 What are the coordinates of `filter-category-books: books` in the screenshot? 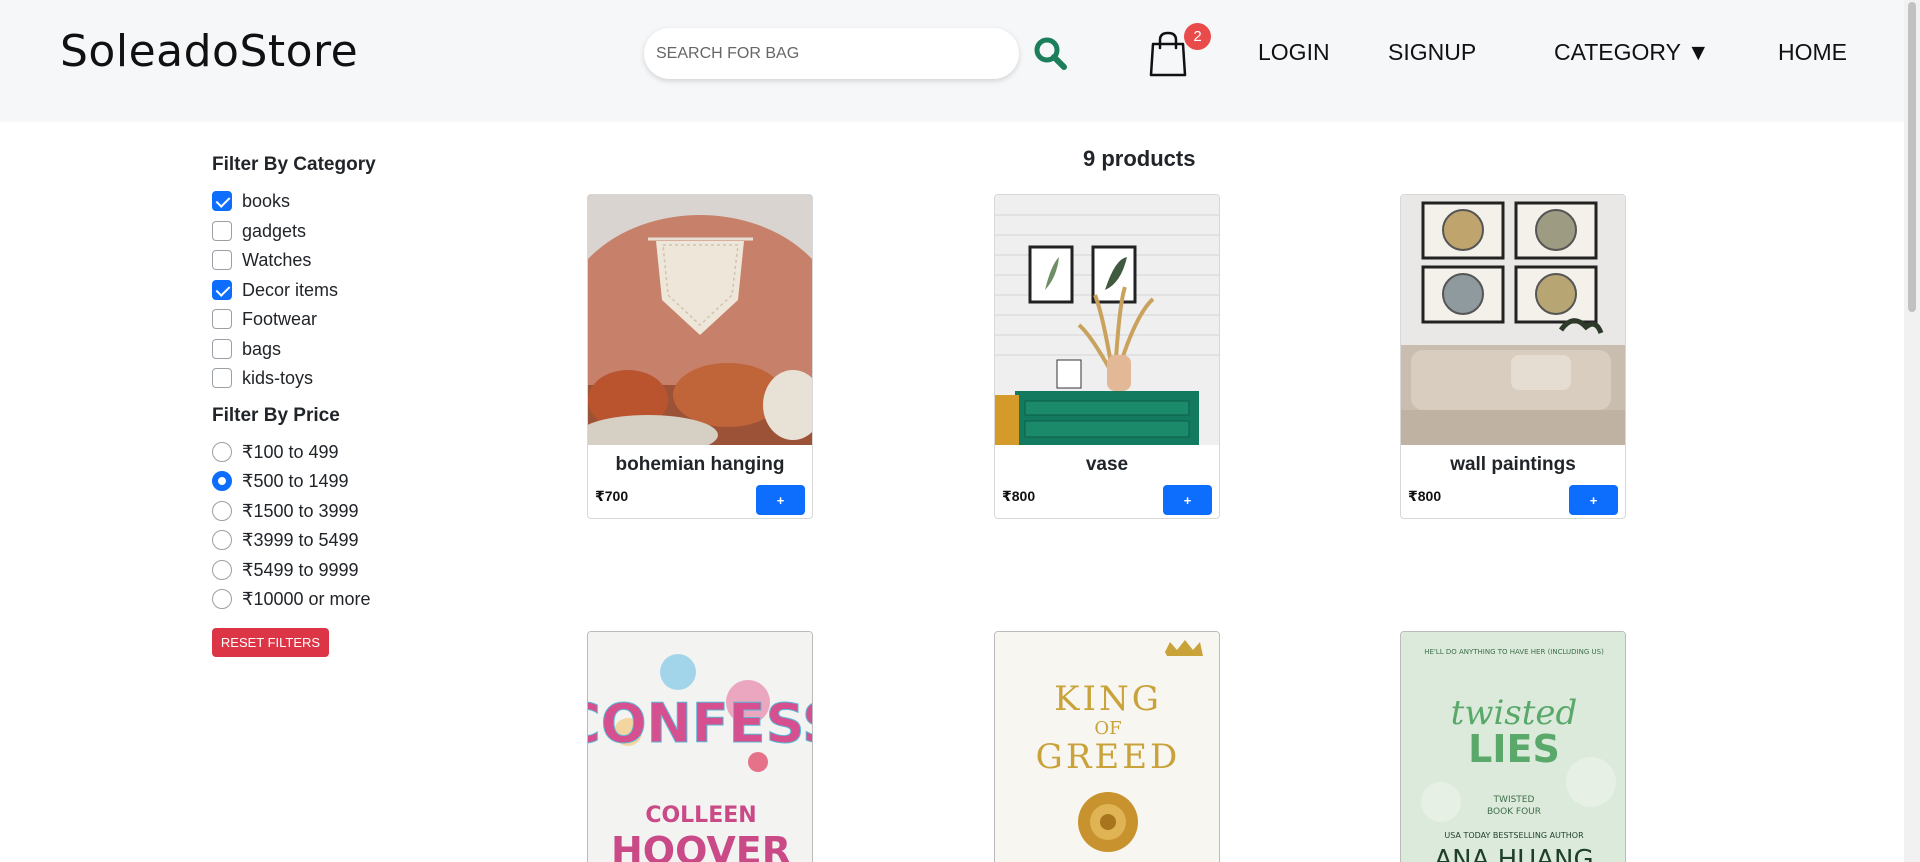 It's located at (251, 201).